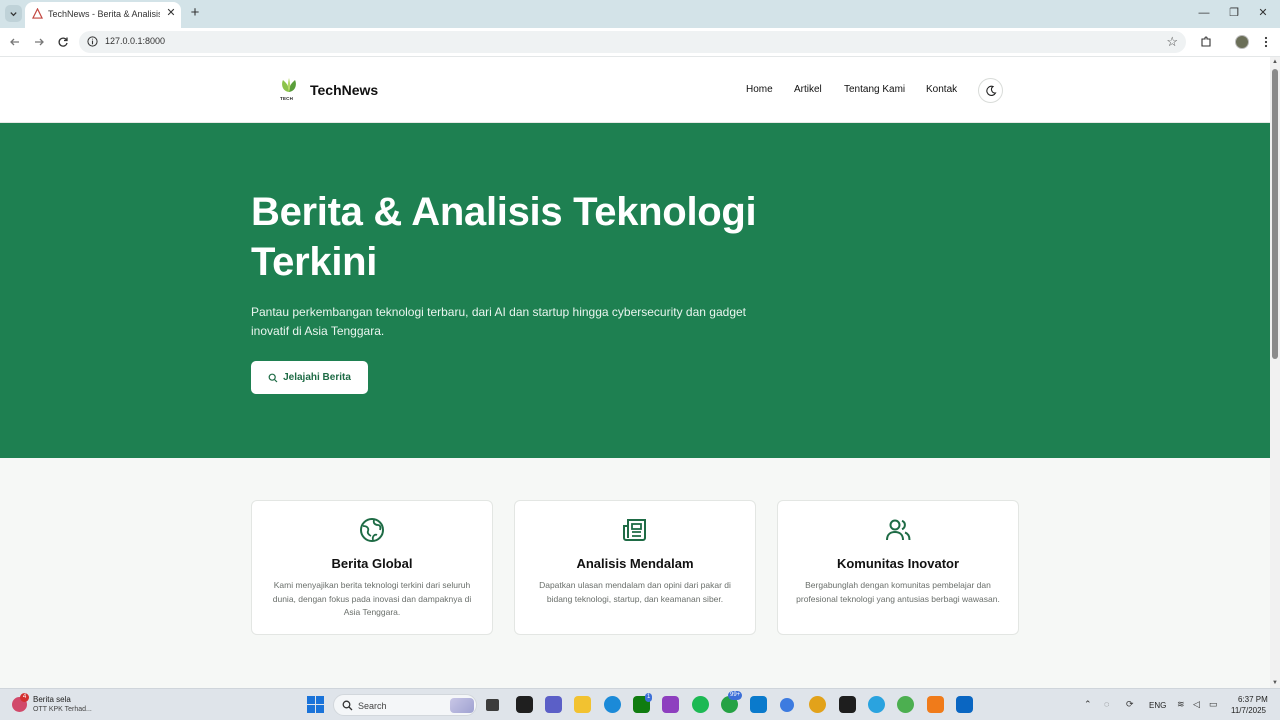  Describe the element at coordinates (171, 13) in the screenshot. I see `close-tab-icon: ✕` at that location.